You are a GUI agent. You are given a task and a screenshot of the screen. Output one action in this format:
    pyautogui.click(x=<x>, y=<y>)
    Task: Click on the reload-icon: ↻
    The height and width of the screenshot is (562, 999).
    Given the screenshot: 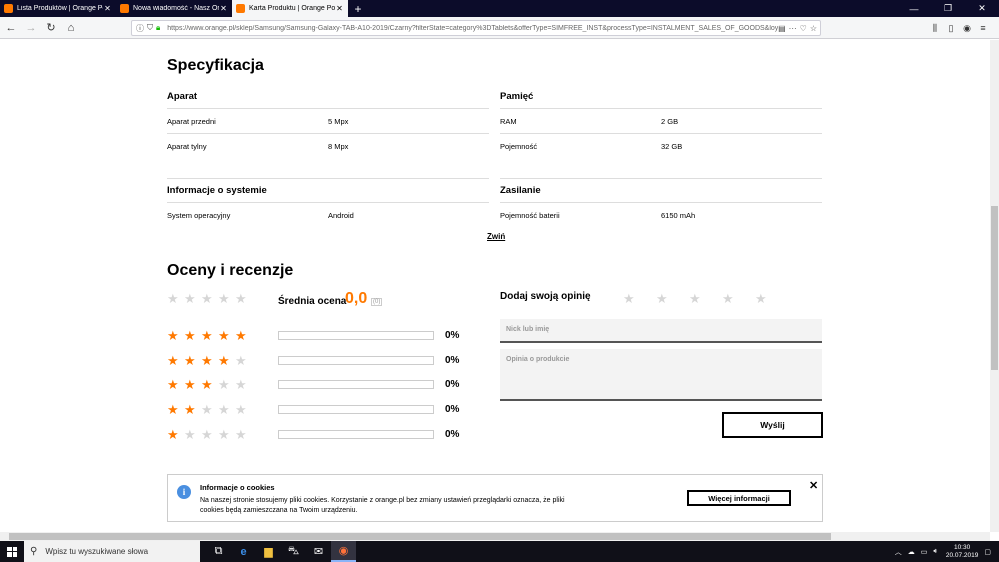 What is the action you would take?
    pyautogui.click(x=51, y=28)
    